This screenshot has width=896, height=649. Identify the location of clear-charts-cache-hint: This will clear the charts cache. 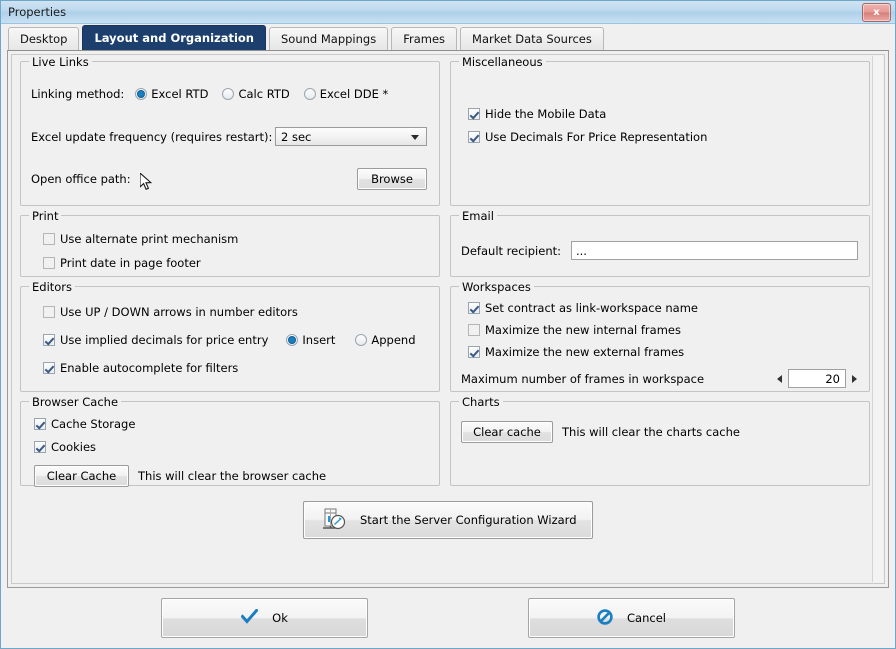
(651, 432).